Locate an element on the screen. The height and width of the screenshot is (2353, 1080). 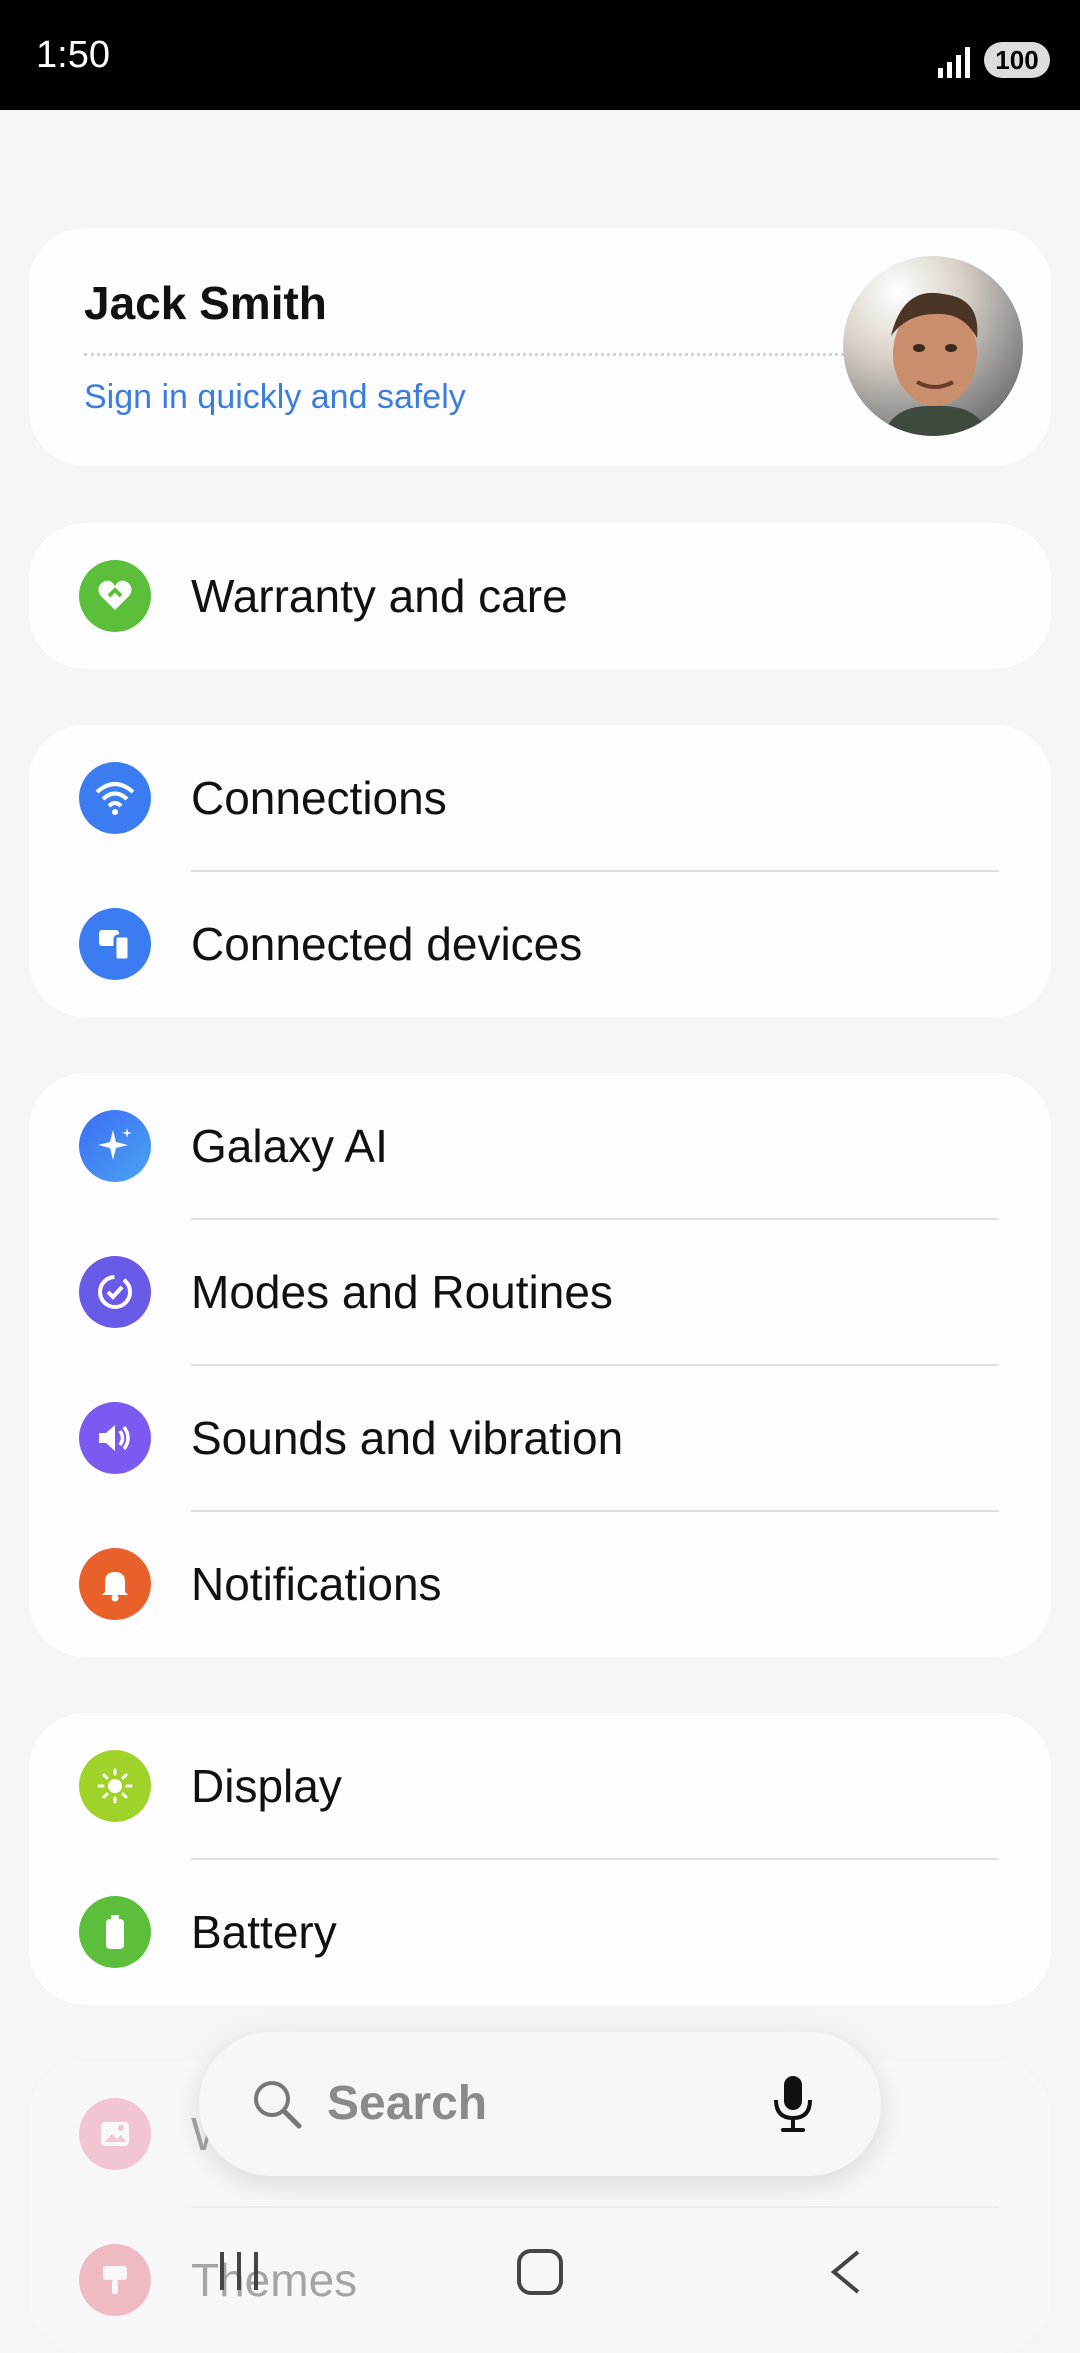
back-icon is located at coordinates (846, 2272).